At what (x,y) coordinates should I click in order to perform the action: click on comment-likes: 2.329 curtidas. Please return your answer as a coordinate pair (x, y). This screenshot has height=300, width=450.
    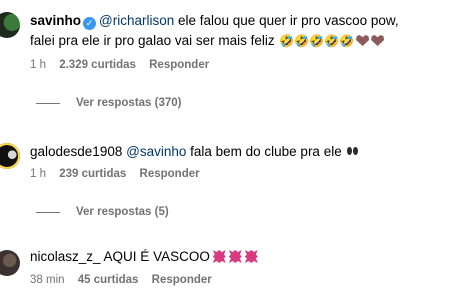
    Looking at the image, I should click on (97, 65).